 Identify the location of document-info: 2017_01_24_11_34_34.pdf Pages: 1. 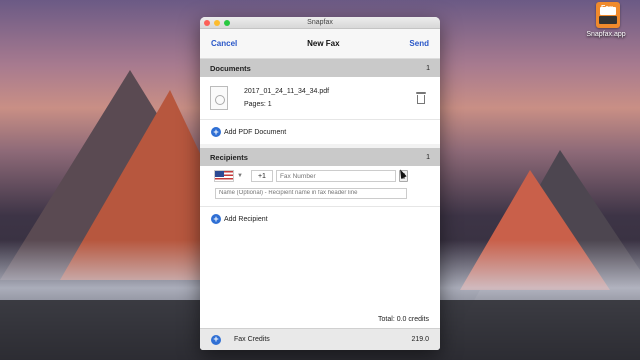
(286, 98).